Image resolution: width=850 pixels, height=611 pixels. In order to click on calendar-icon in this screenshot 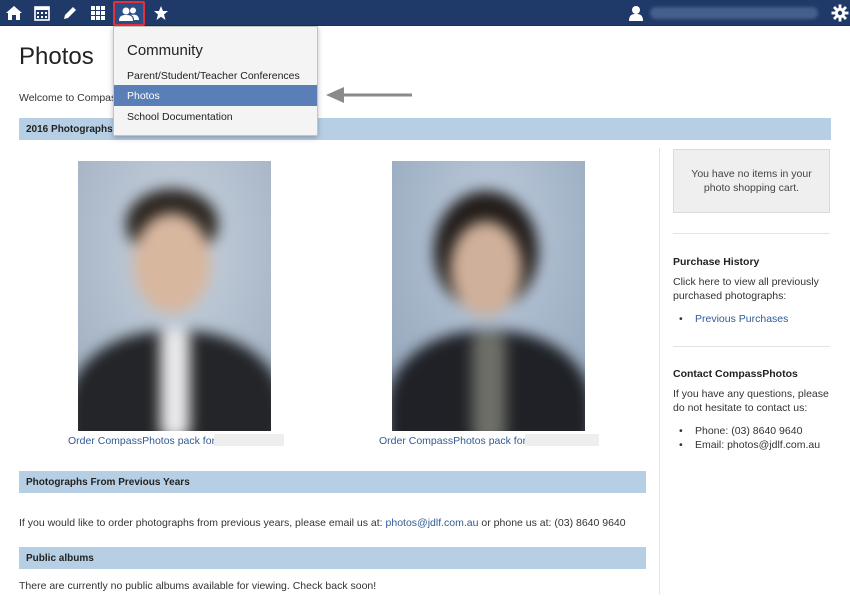, I will do `click(42, 13)`.